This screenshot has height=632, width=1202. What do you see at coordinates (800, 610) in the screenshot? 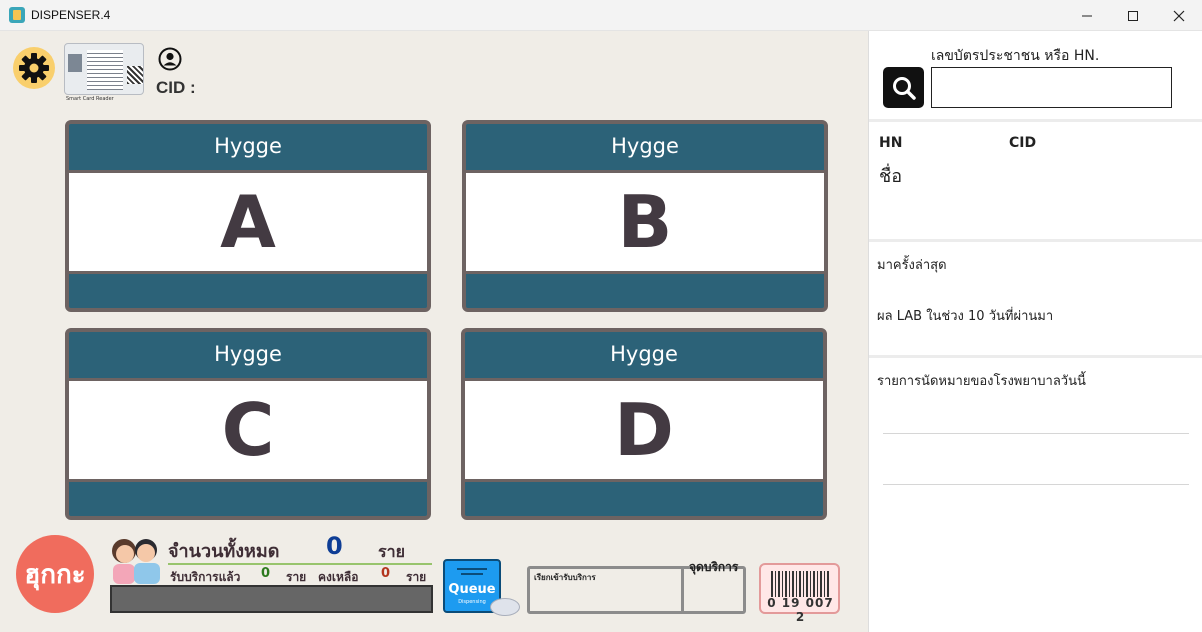
I see `barcode-digits: 0 19 007 2` at bounding box center [800, 610].